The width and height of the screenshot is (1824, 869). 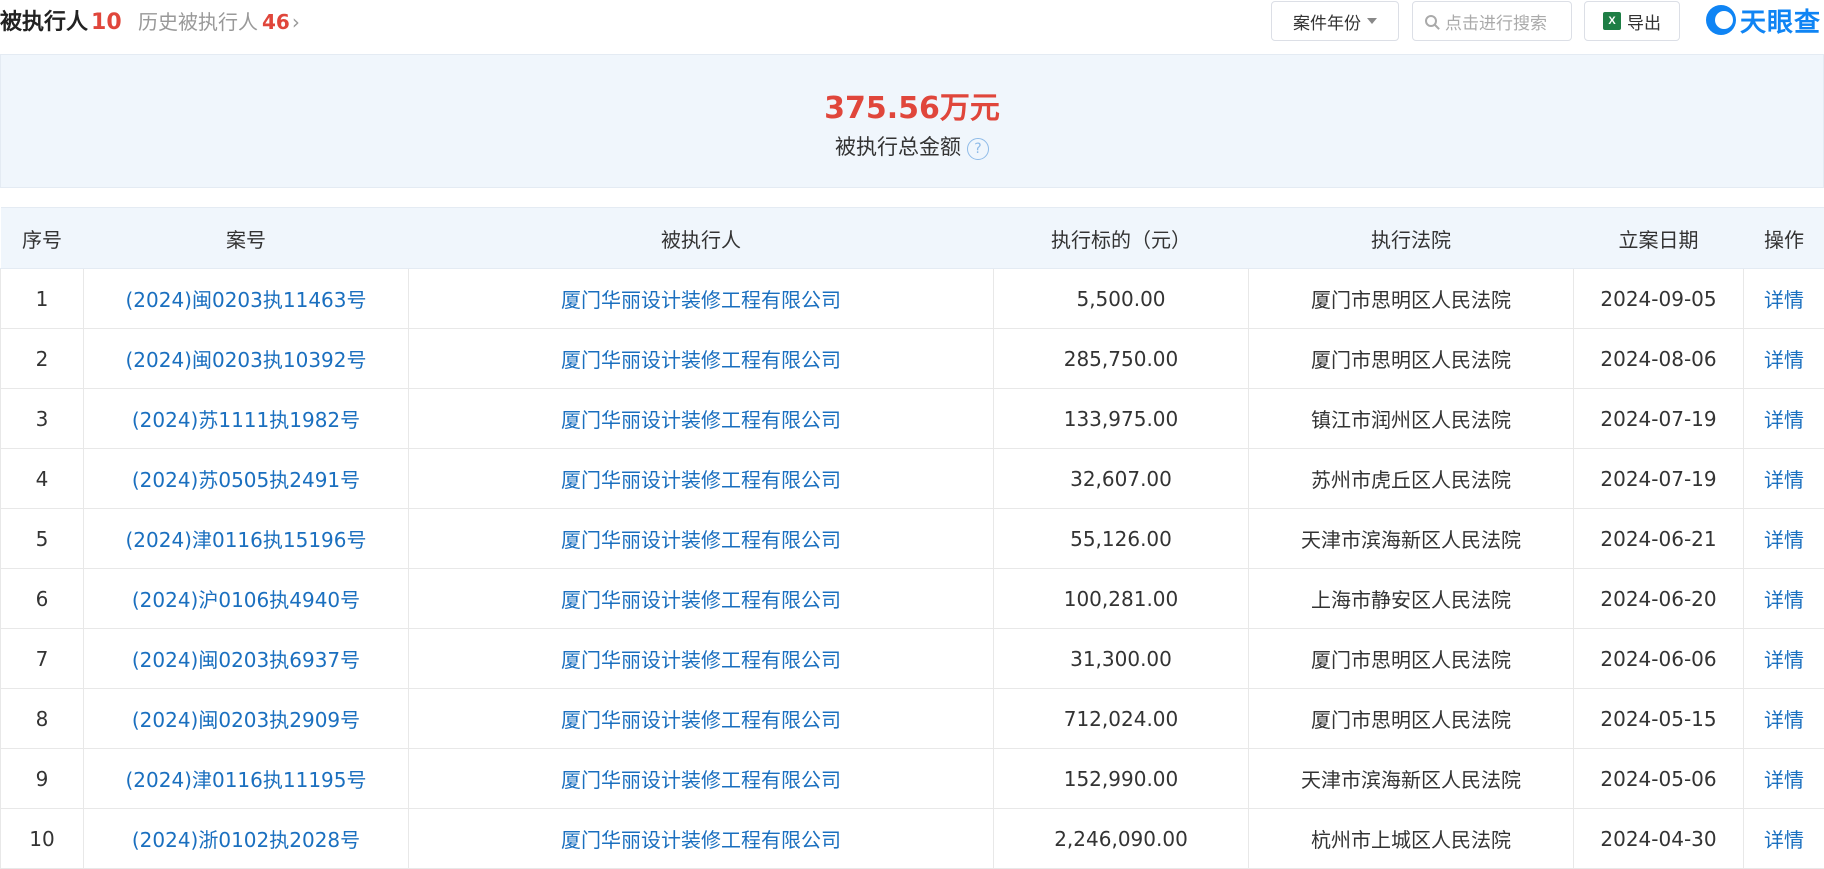 What do you see at coordinates (1121, 839) in the screenshot?
I see `amount-cell: 2,246,090.00` at bounding box center [1121, 839].